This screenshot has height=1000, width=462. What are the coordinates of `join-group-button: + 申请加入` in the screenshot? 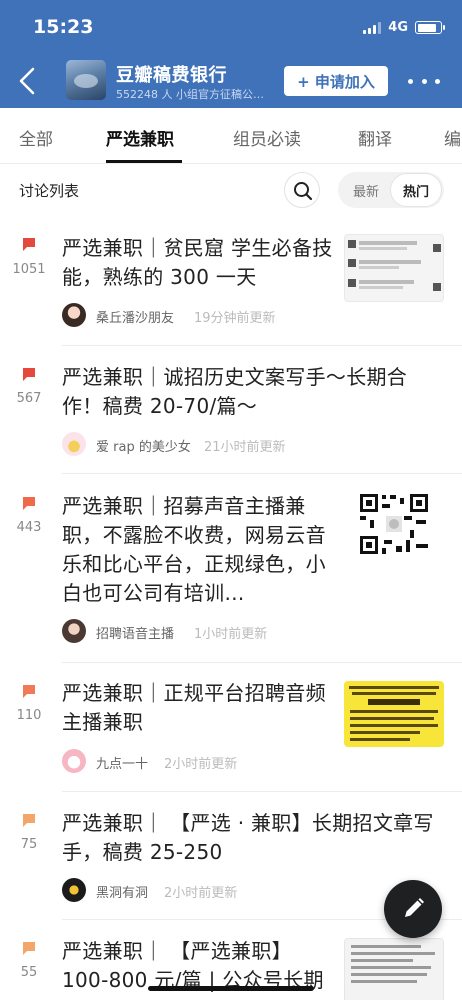 It's located at (336, 81).